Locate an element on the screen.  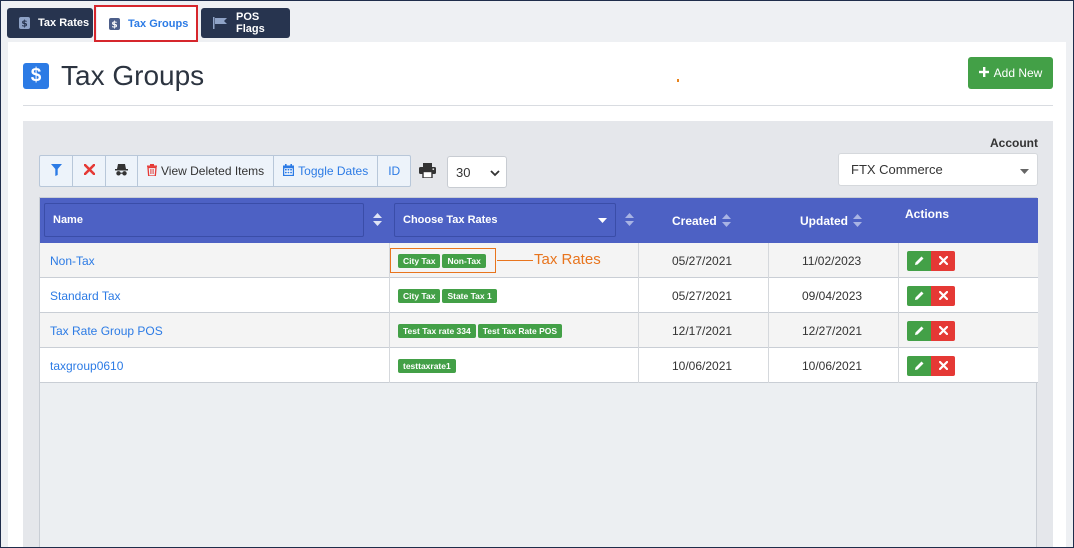
toggle-dates-label: Toggle Dates is located at coordinates (333, 171).